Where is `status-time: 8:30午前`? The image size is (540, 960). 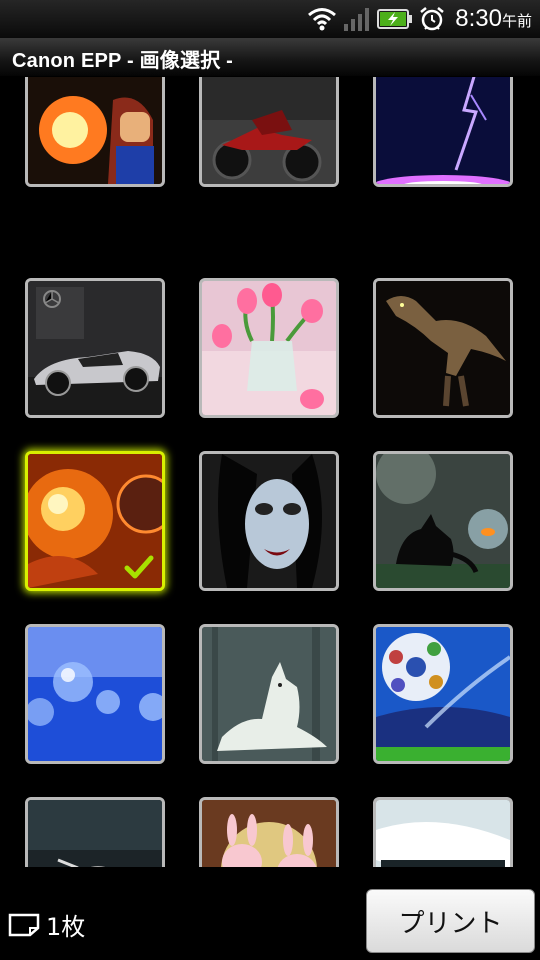
status-time: 8:30午前 is located at coordinates (493, 18).